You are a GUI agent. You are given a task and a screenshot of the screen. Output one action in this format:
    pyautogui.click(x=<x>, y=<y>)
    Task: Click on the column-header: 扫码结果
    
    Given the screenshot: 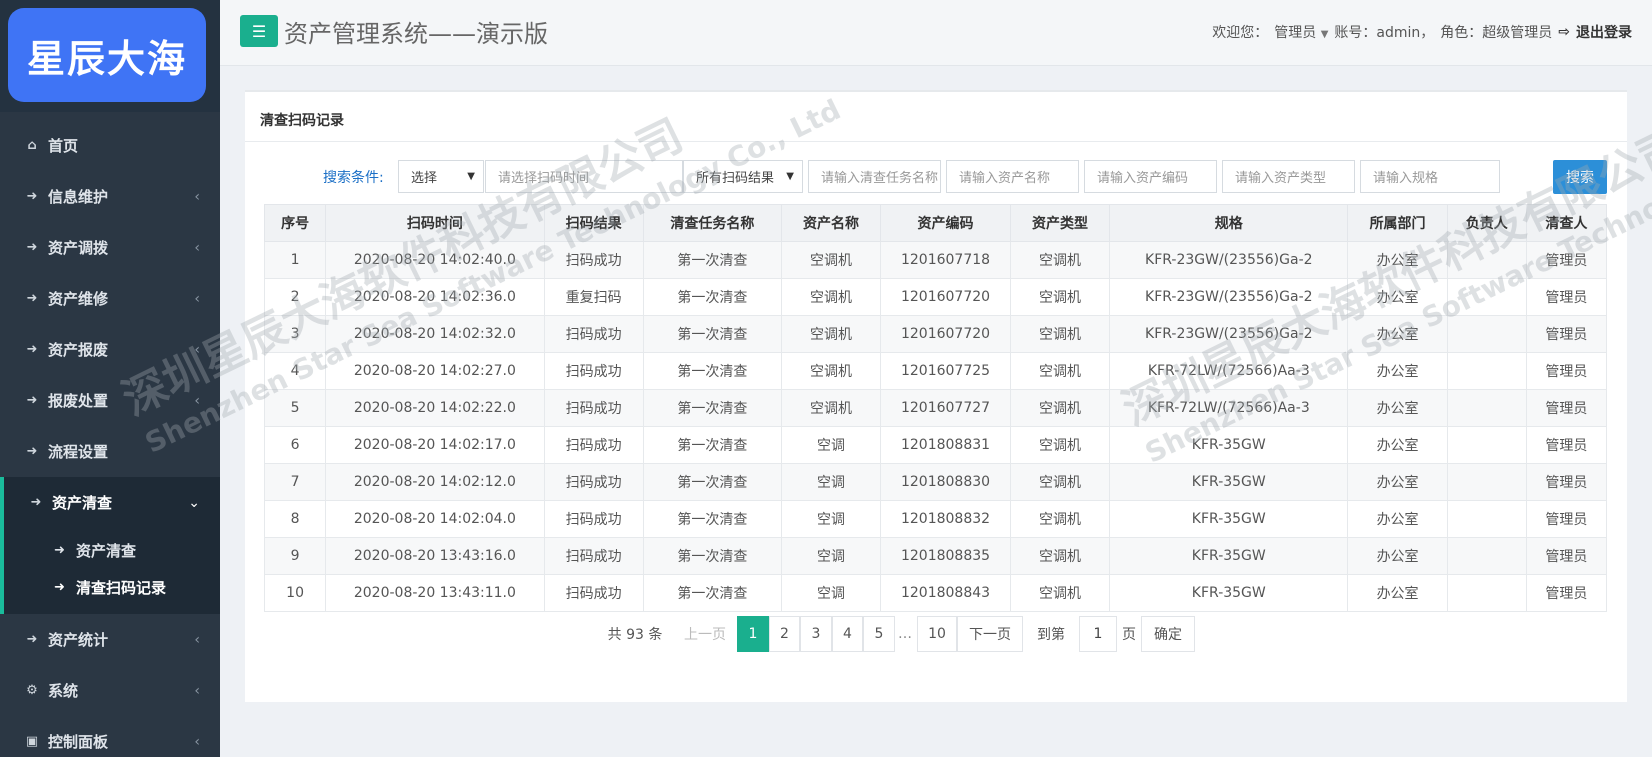 What is the action you would take?
    pyautogui.click(x=593, y=223)
    